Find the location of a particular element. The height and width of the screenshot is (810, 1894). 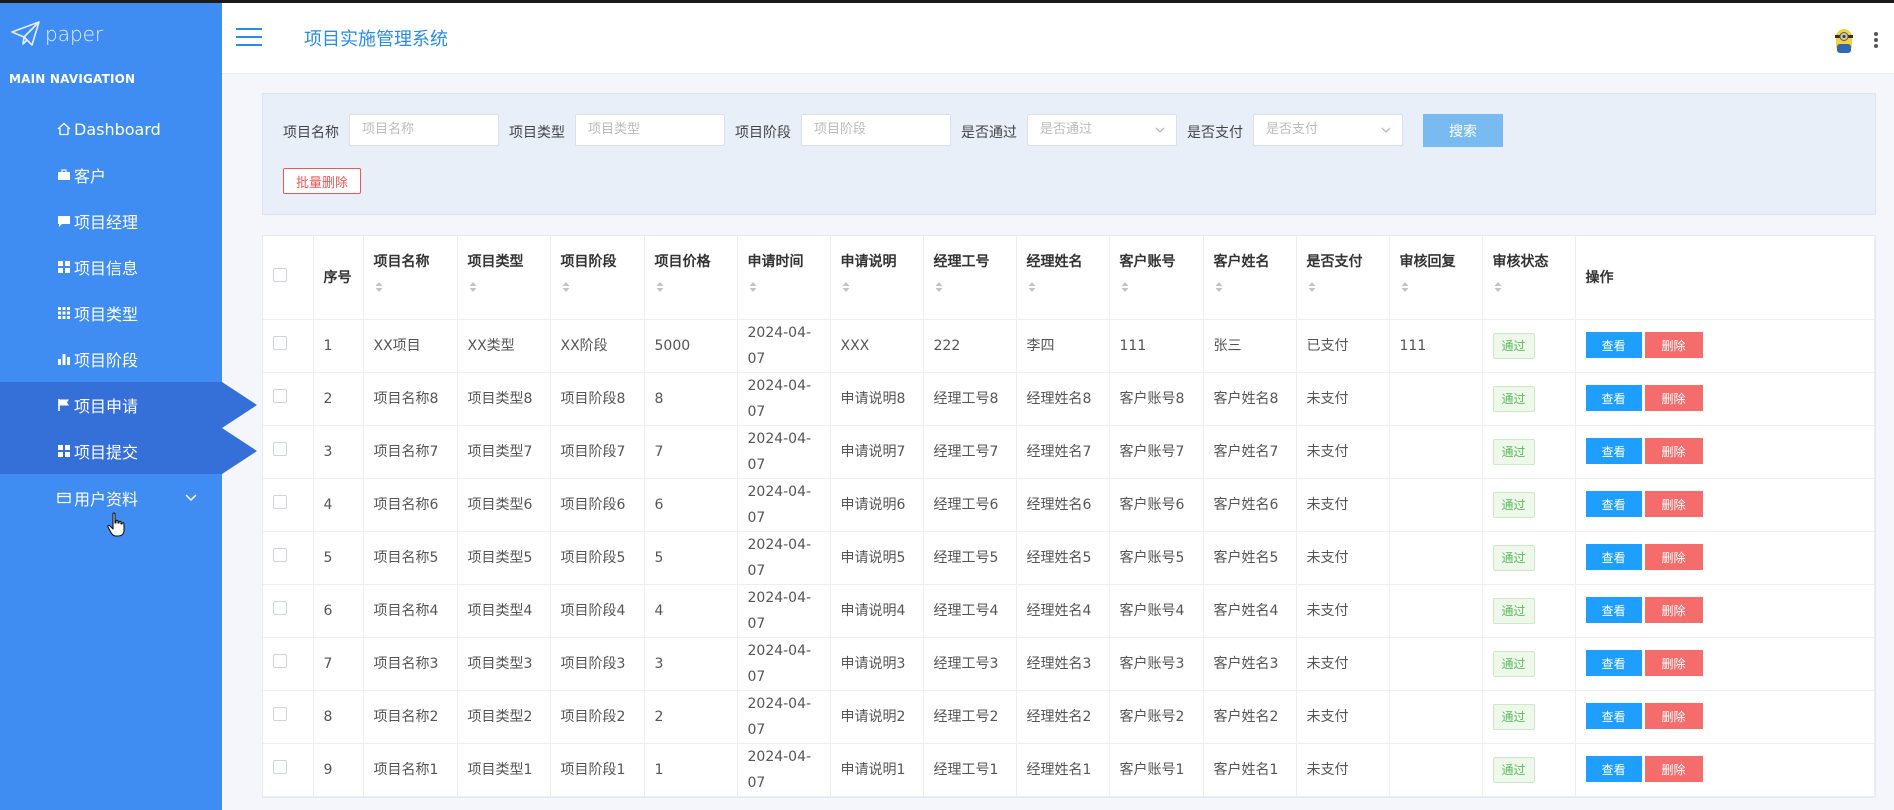

sidebar-item-project-info: 项目信息 is located at coordinates (111, 267).